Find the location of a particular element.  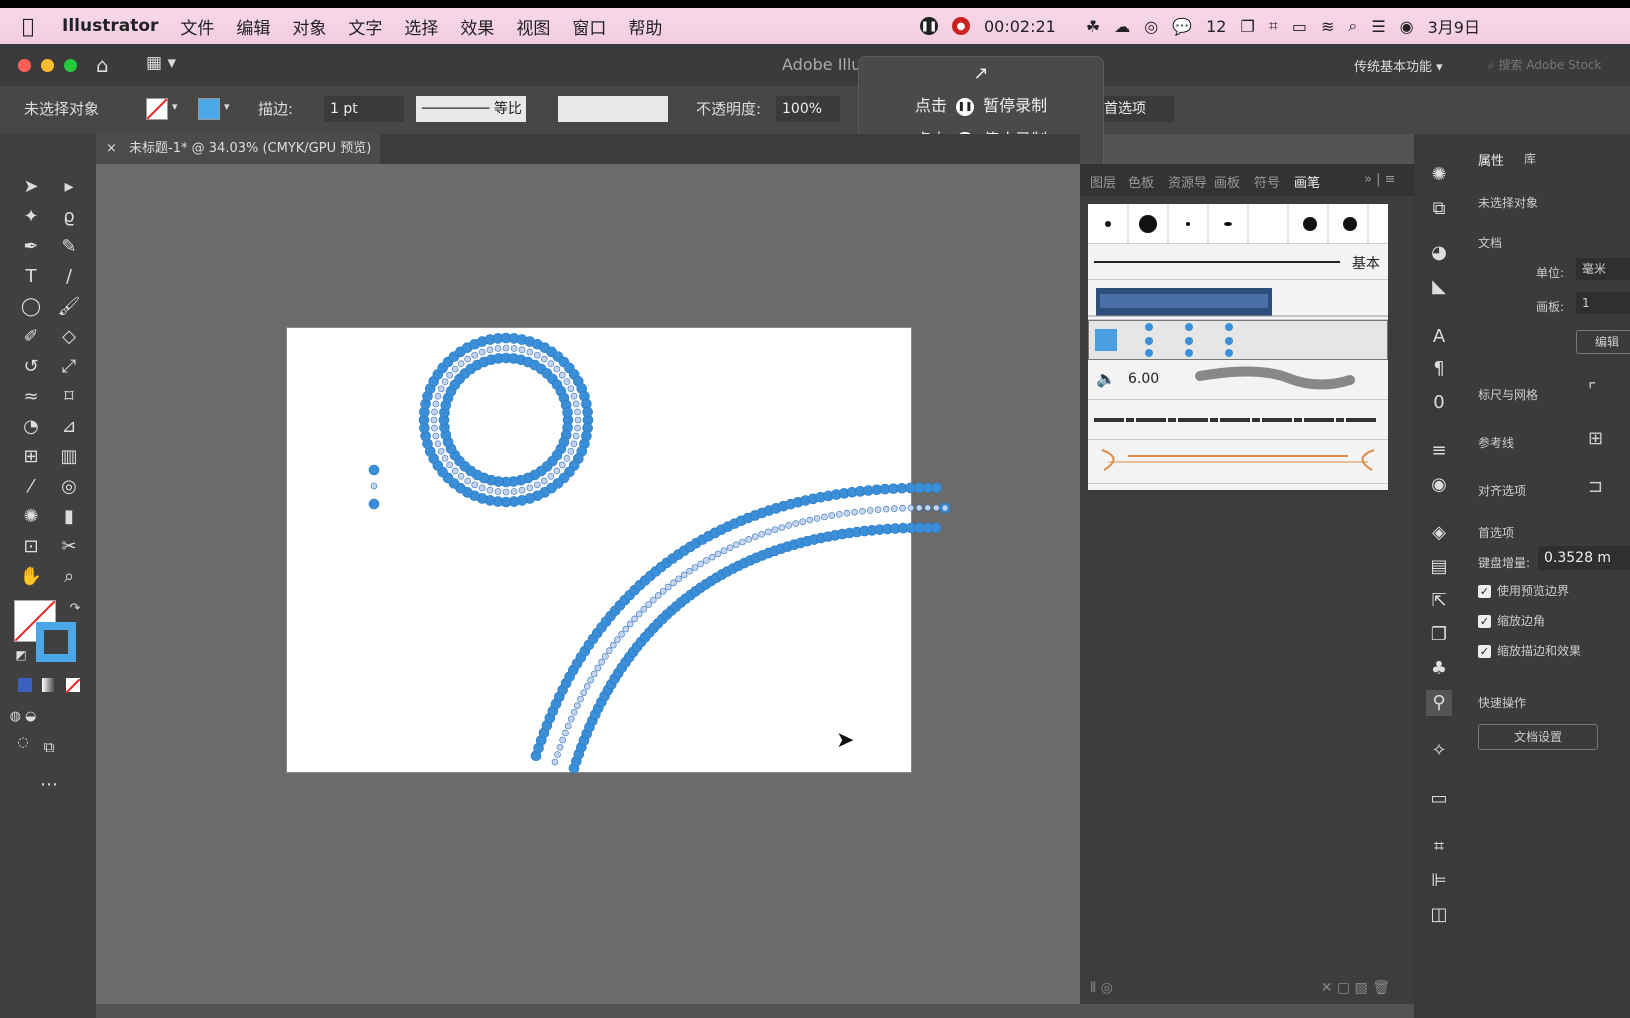

preferences-button: 首选项 is located at coordinates (1136, 109).